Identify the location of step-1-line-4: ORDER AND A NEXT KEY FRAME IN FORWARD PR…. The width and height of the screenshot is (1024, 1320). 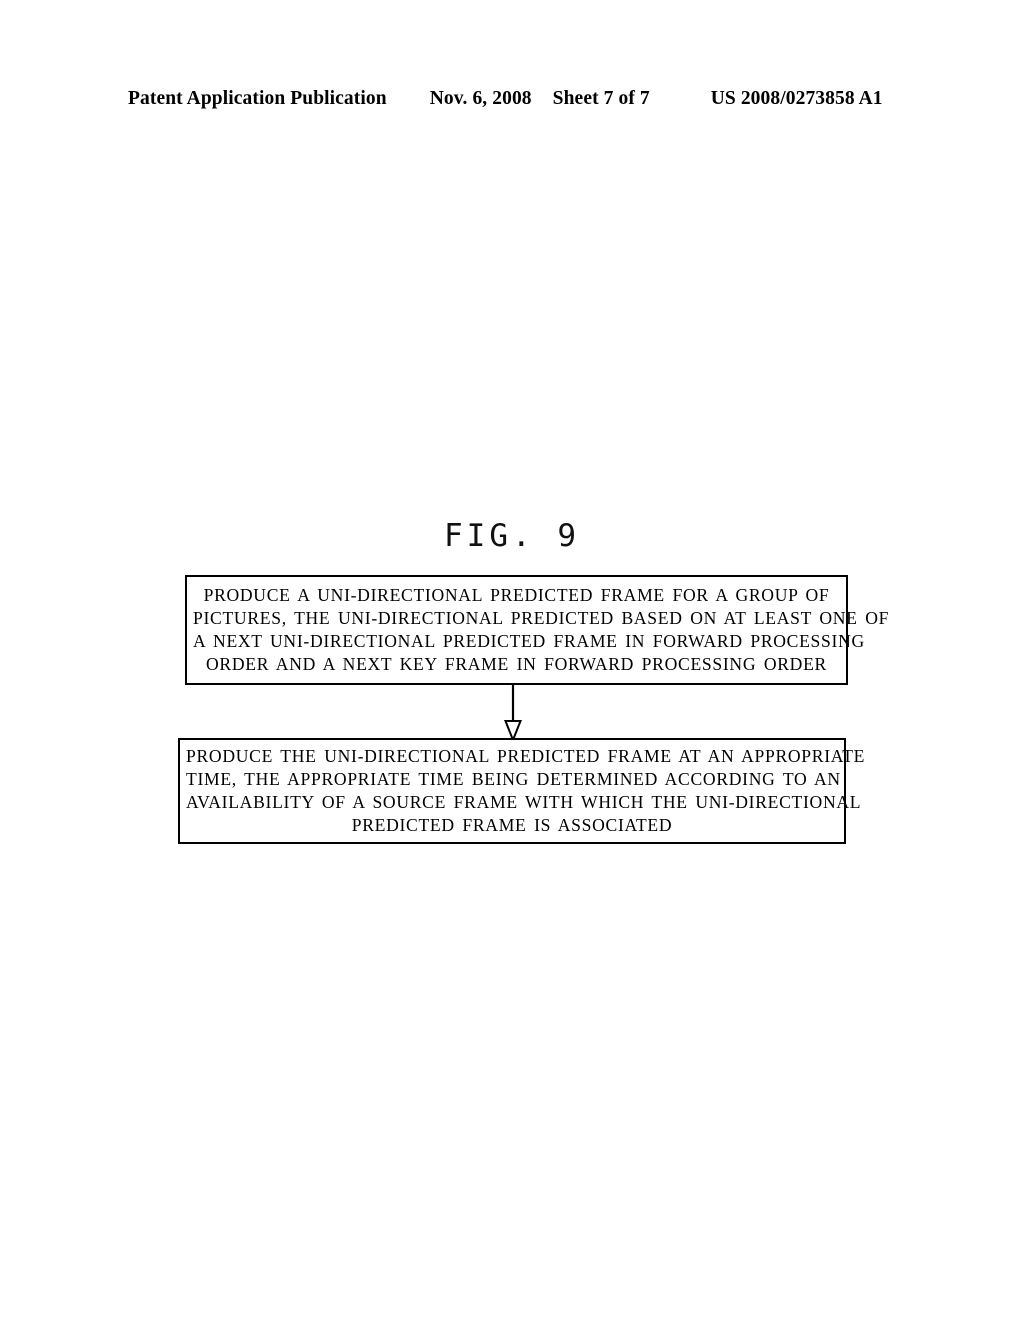
(516, 664).